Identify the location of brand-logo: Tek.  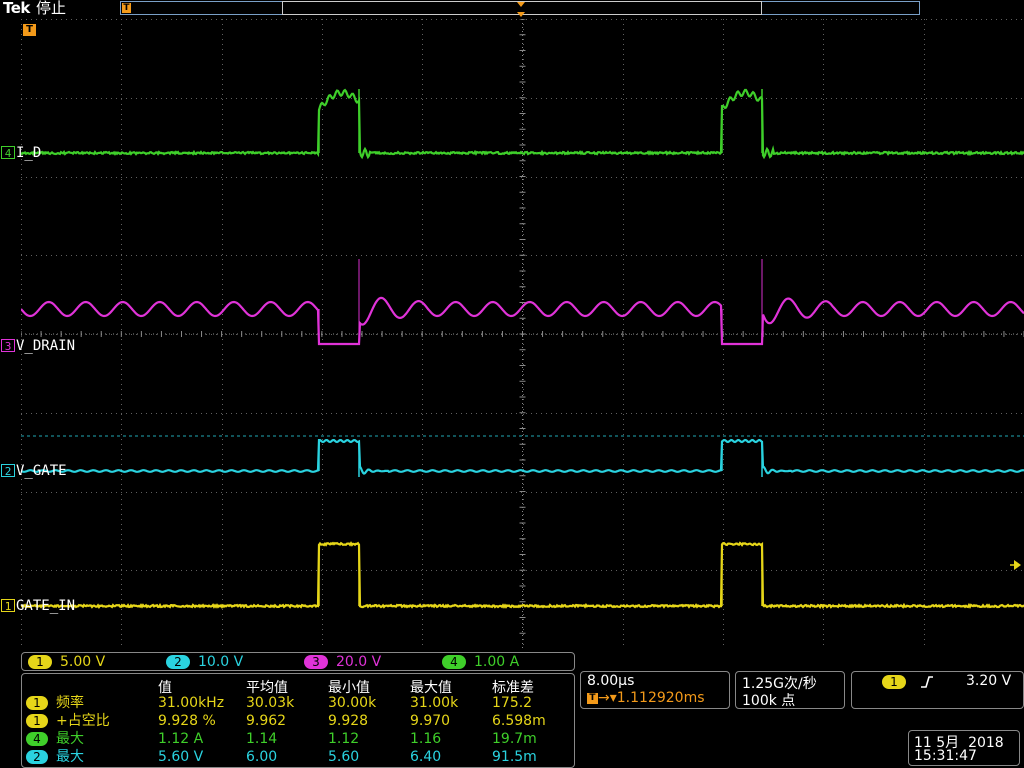
(16, 8).